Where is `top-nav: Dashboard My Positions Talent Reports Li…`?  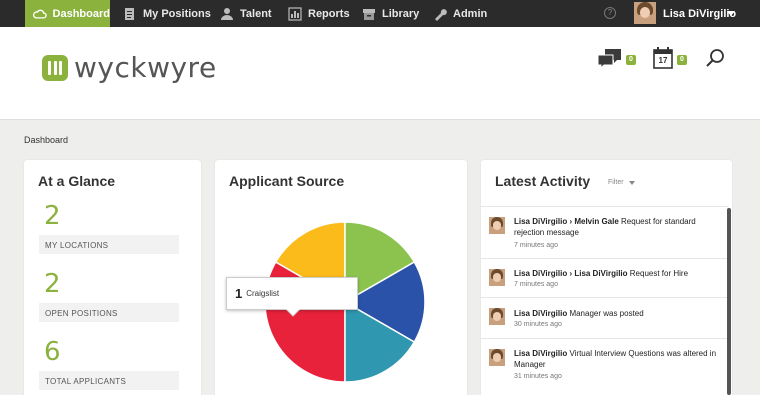
top-nav: Dashboard My Positions Talent Reports Li… is located at coordinates (380, 13).